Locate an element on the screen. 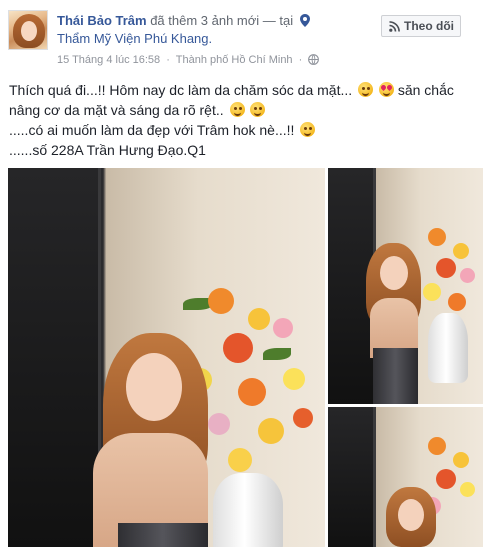 Image resolution: width=490 pixels, height=547 pixels. location-link: Thẩm Mỹ Viện Phú Khang. is located at coordinates (134, 38).